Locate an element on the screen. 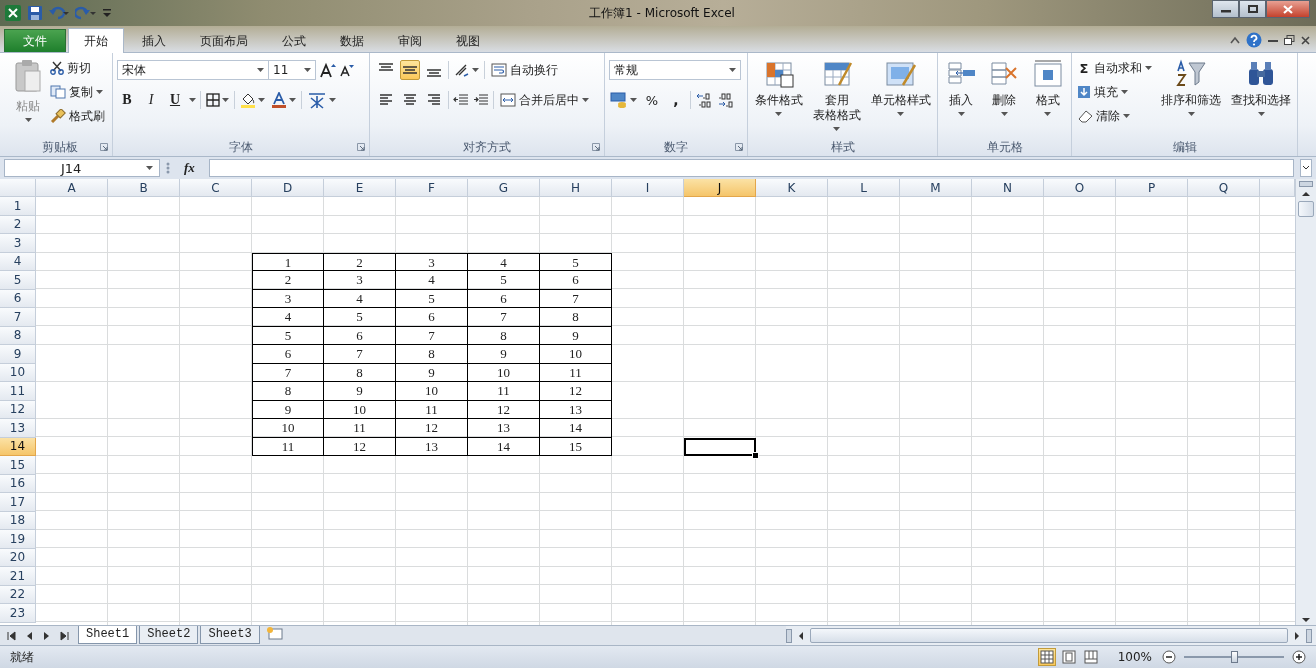 The width and height of the screenshot is (1316, 669). zoom-out-icon is located at coordinates (1169, 657).